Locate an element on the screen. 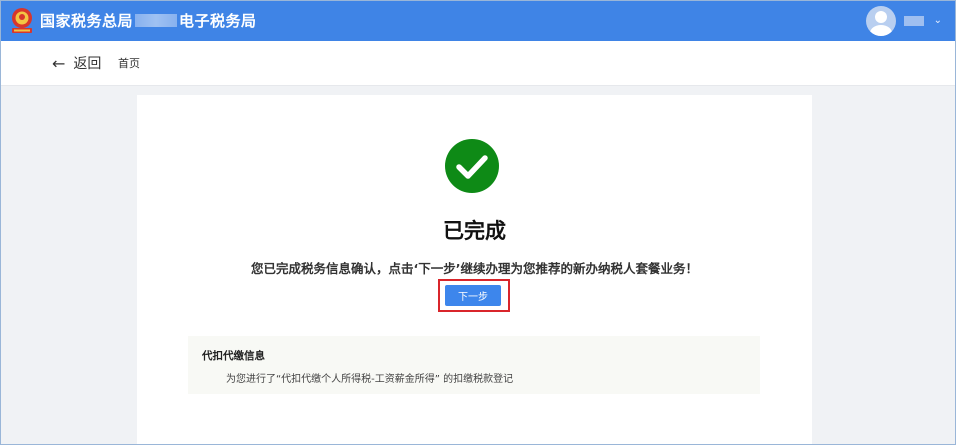 The width and height of the screenshot is (956, 445). redacted-region is located at coordinates (156, 20).